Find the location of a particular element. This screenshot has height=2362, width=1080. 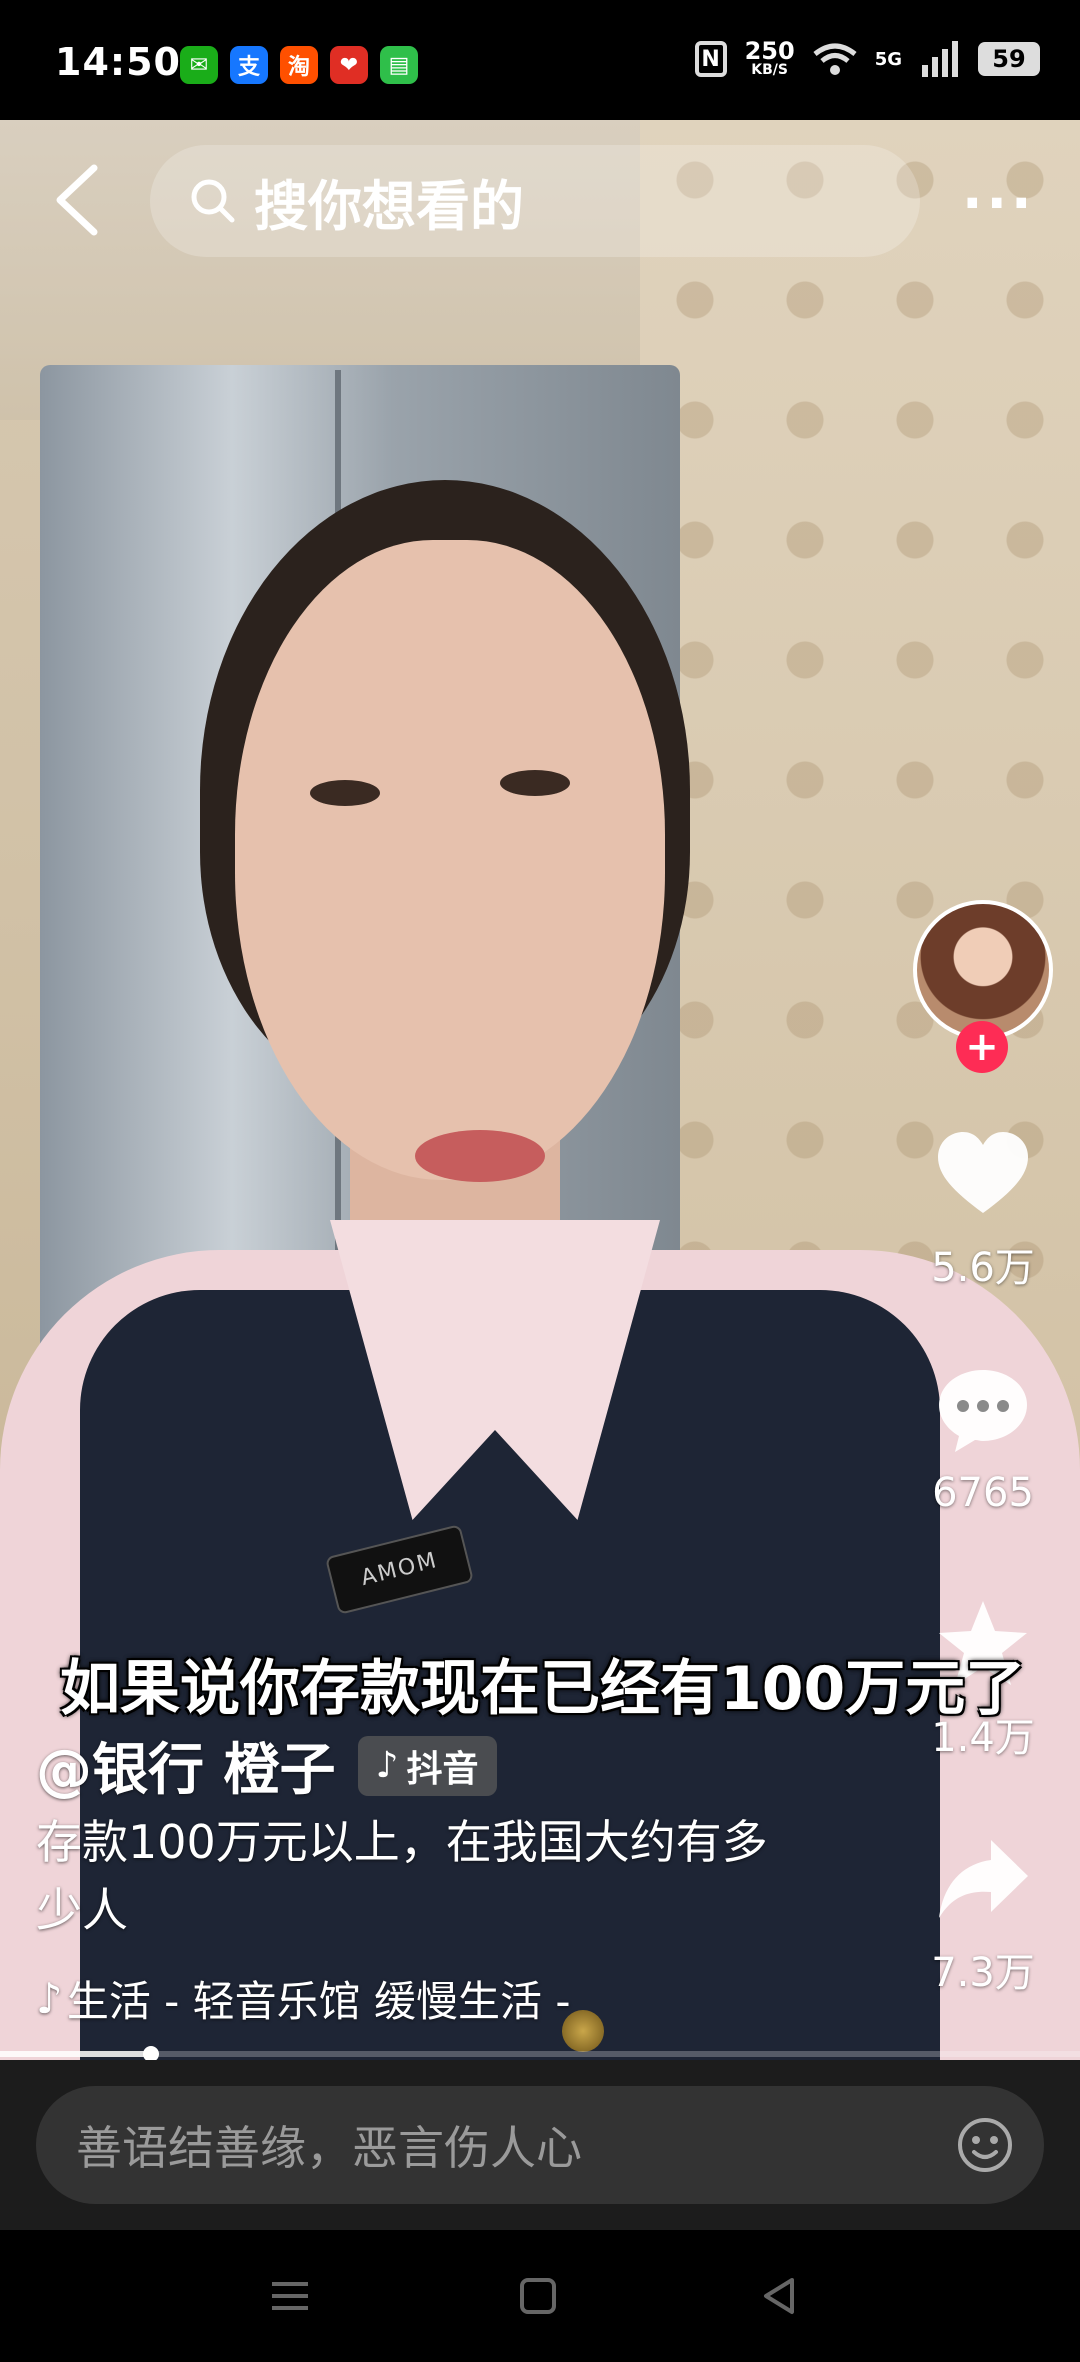

share-button: 7.3万 is located at coordinates (983, 1914).